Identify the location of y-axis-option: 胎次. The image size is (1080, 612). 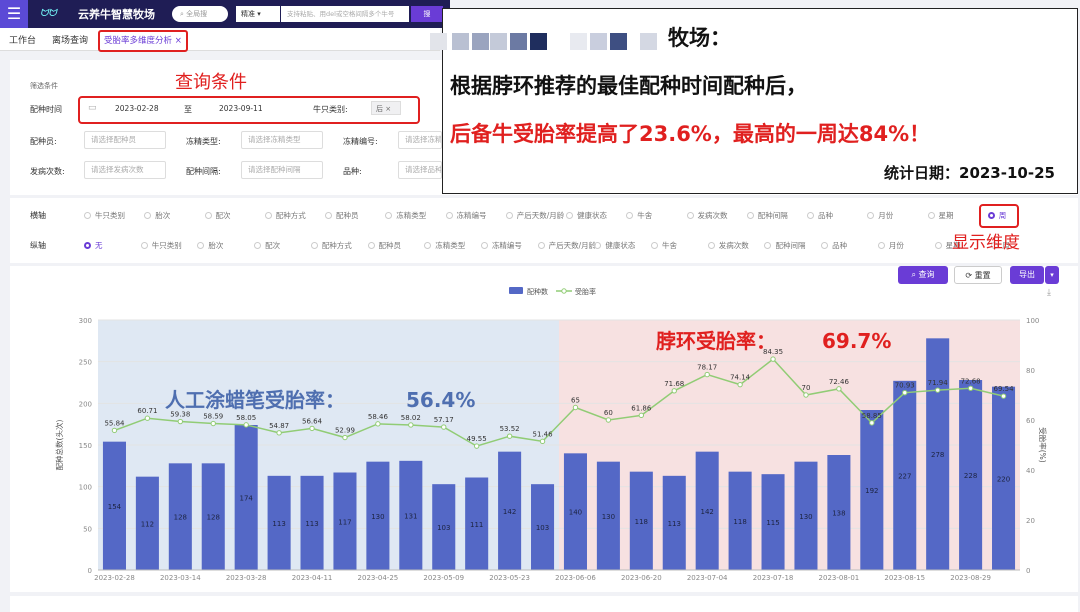
(210, 245).